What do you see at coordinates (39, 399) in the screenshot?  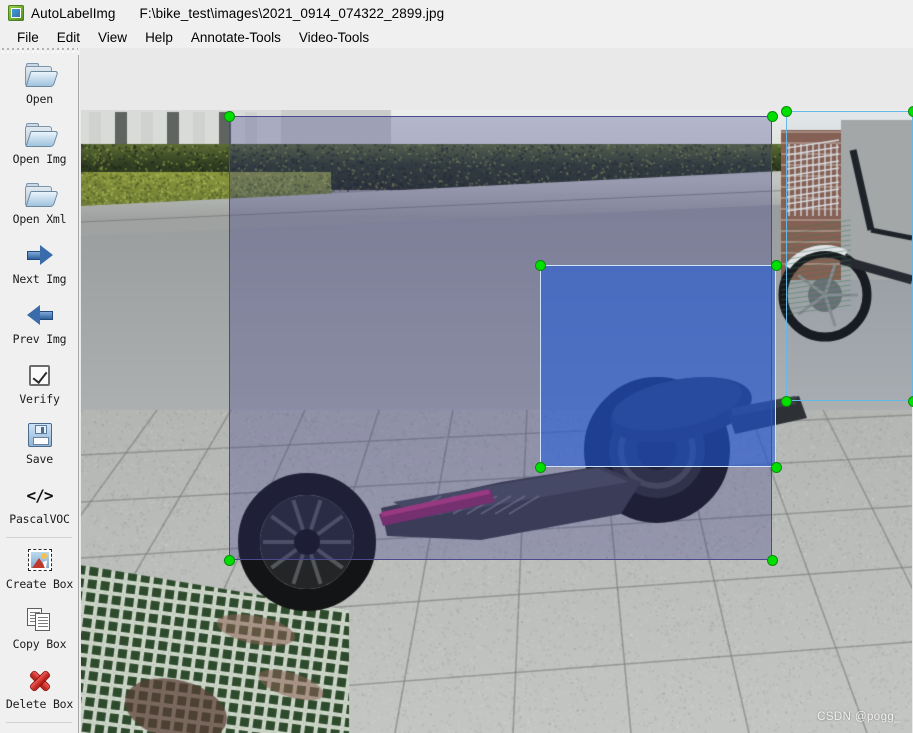 I see `toolbar-verify-label: Verify` at bounding box center [39, 399].